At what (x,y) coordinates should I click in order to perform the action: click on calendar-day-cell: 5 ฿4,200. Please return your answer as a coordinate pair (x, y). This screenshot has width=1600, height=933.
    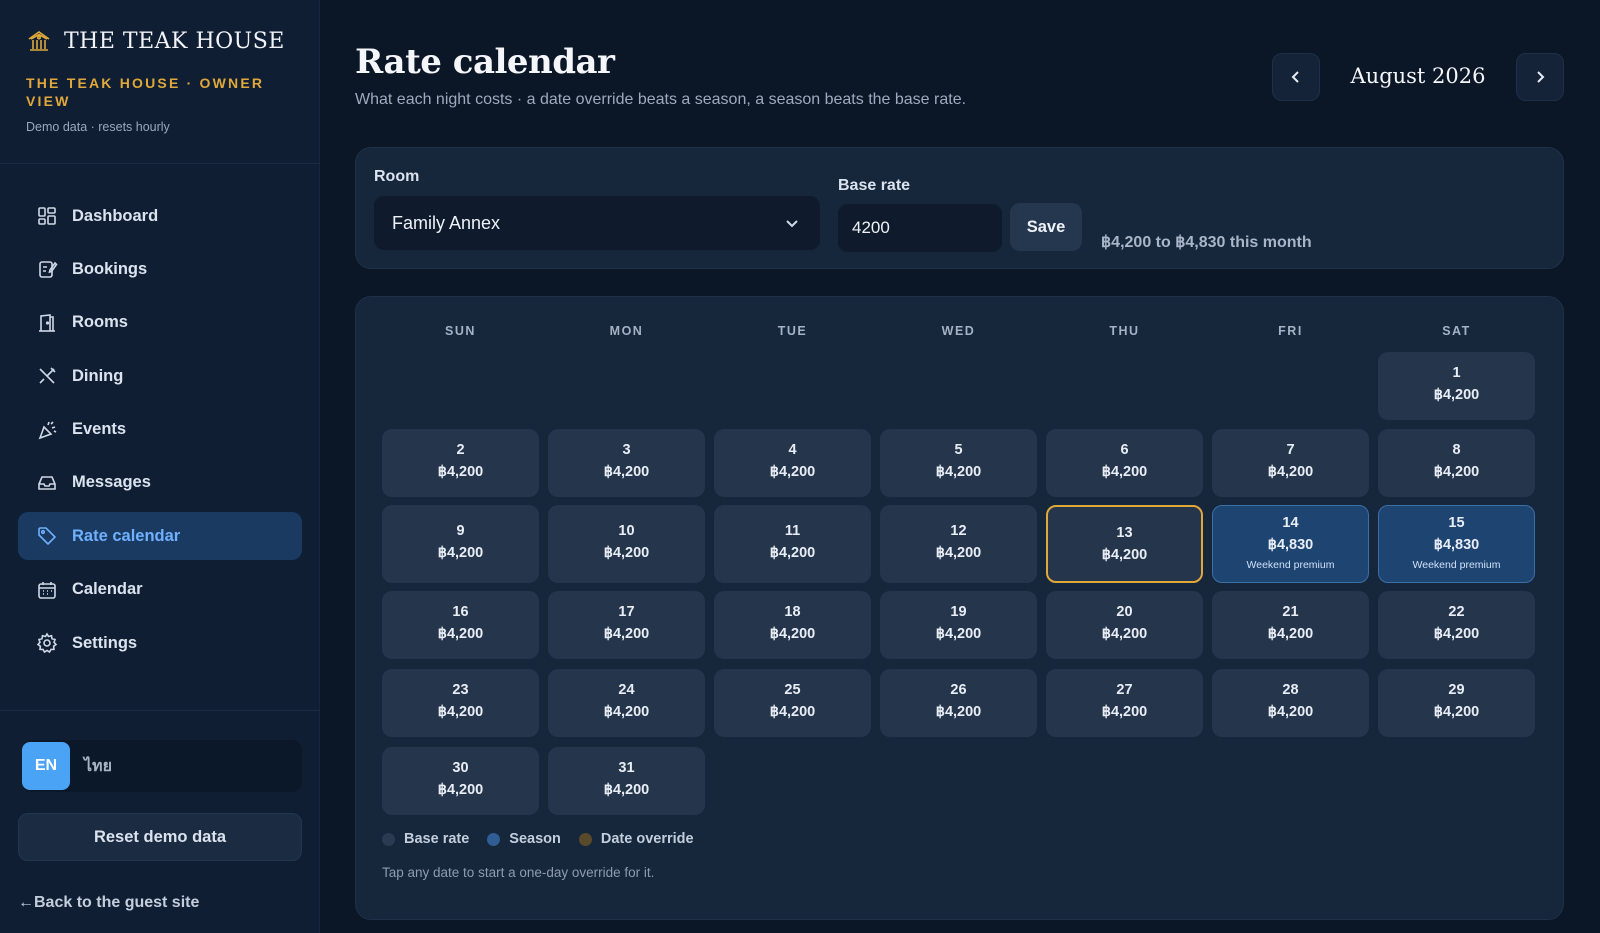
    Looking at the image, I should click on (958, 463).